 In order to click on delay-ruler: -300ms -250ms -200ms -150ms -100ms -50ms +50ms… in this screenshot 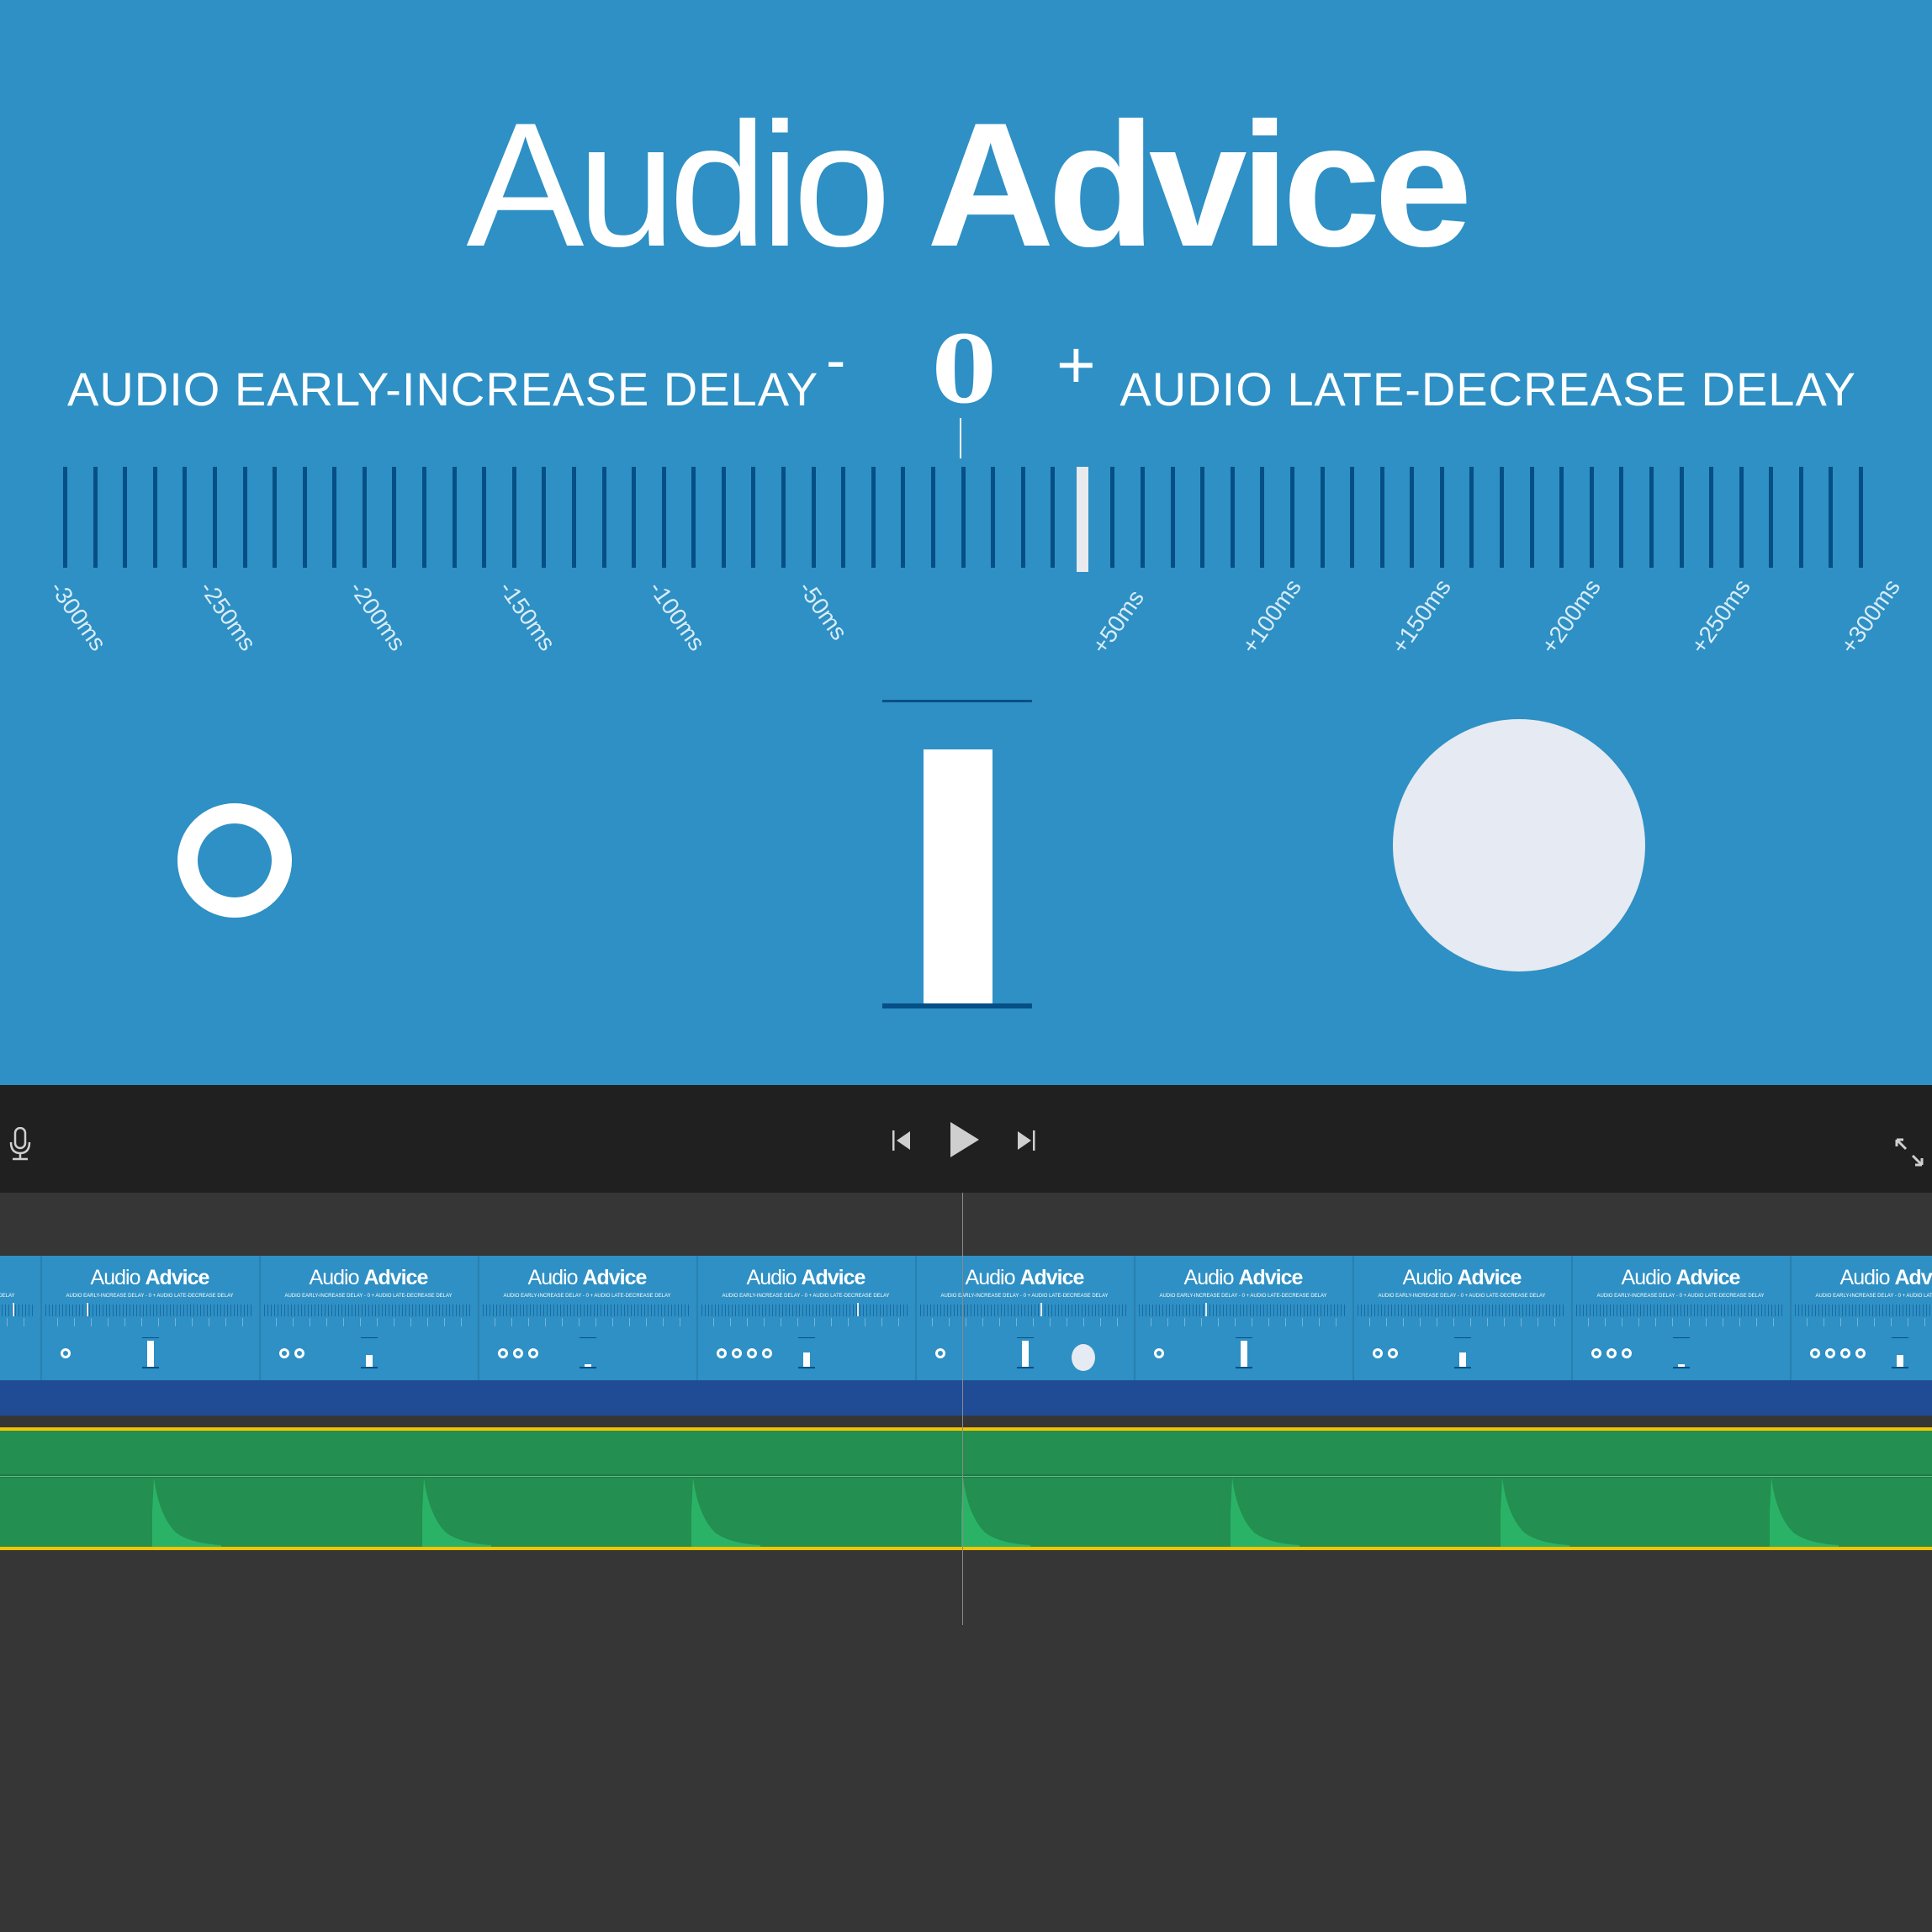, I will do `click(966, 563)`.